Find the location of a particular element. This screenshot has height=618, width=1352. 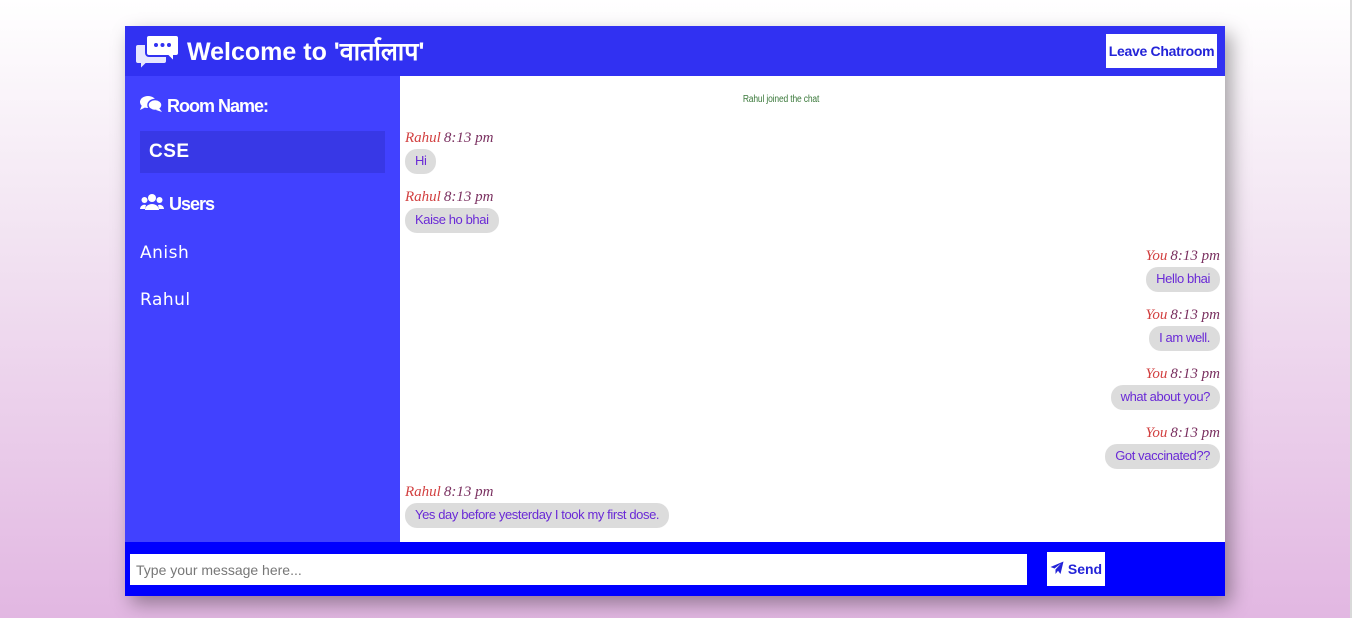

user-item: Rahul is located at coordinates (165, 300).